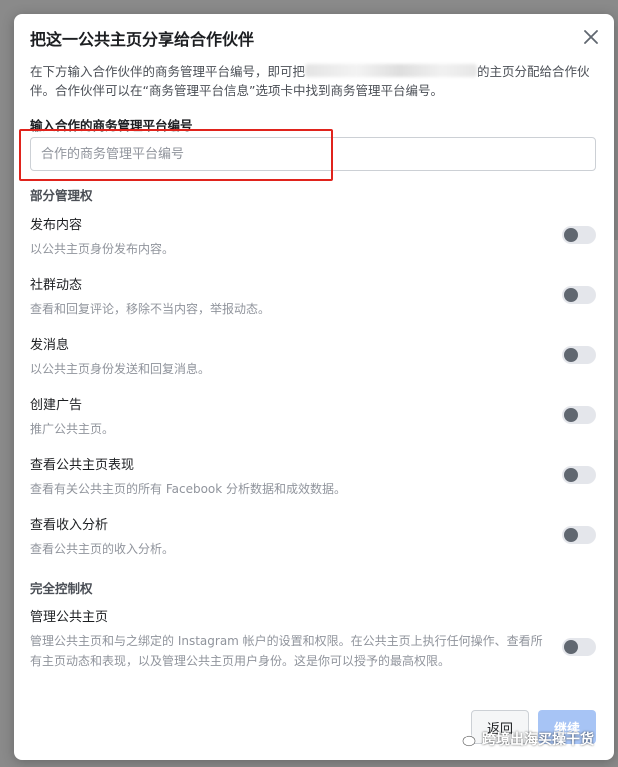  Describe the element at coordinates (72, 429) in the screenshot. I see `permission-description: 推广公共主页。` at that location.